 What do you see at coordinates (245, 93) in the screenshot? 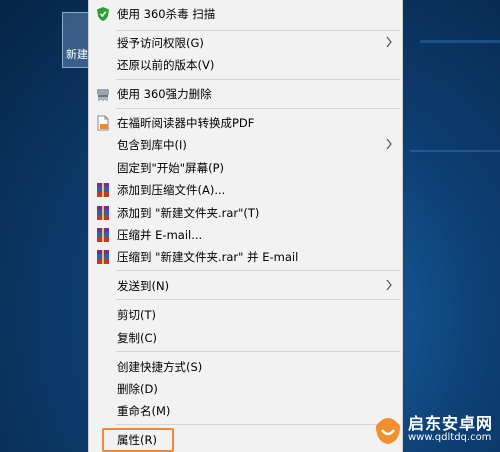
I see `menu-item-360-delete: 使用 360强力删除` at bounding box center [245, 93].